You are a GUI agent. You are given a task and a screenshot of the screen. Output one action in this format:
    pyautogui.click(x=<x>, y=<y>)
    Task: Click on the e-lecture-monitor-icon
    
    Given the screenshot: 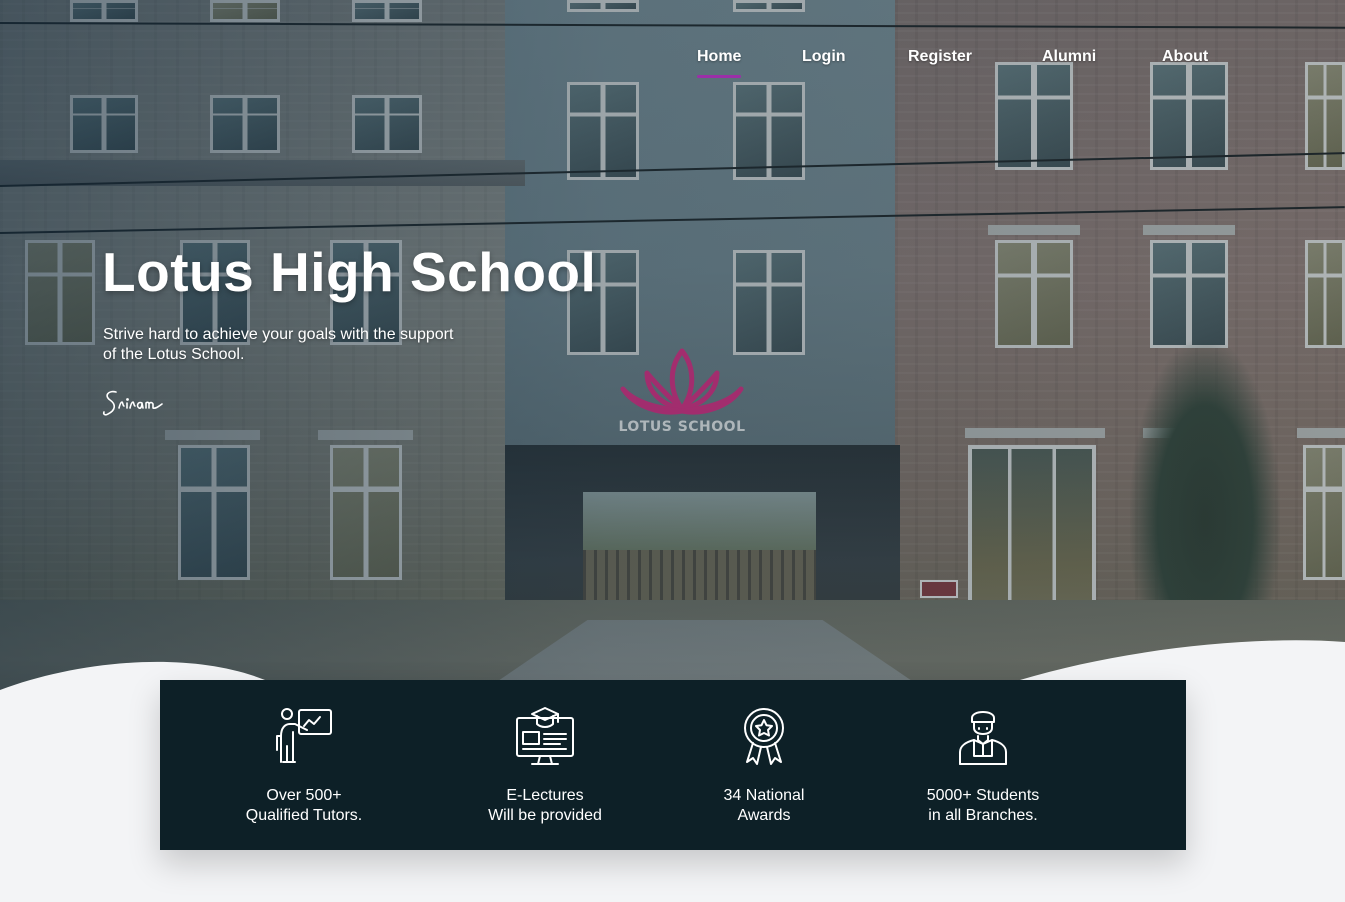 What is the action you would take?
    pyautogui.click(x=545, y=736)
    